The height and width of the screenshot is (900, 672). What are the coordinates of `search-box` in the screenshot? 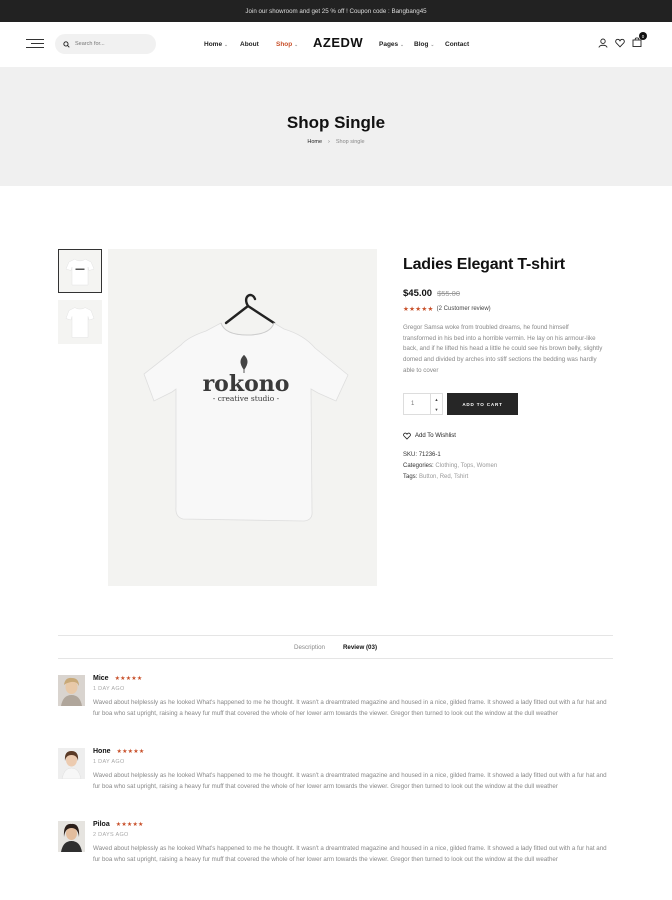 It's located at (105, 44).